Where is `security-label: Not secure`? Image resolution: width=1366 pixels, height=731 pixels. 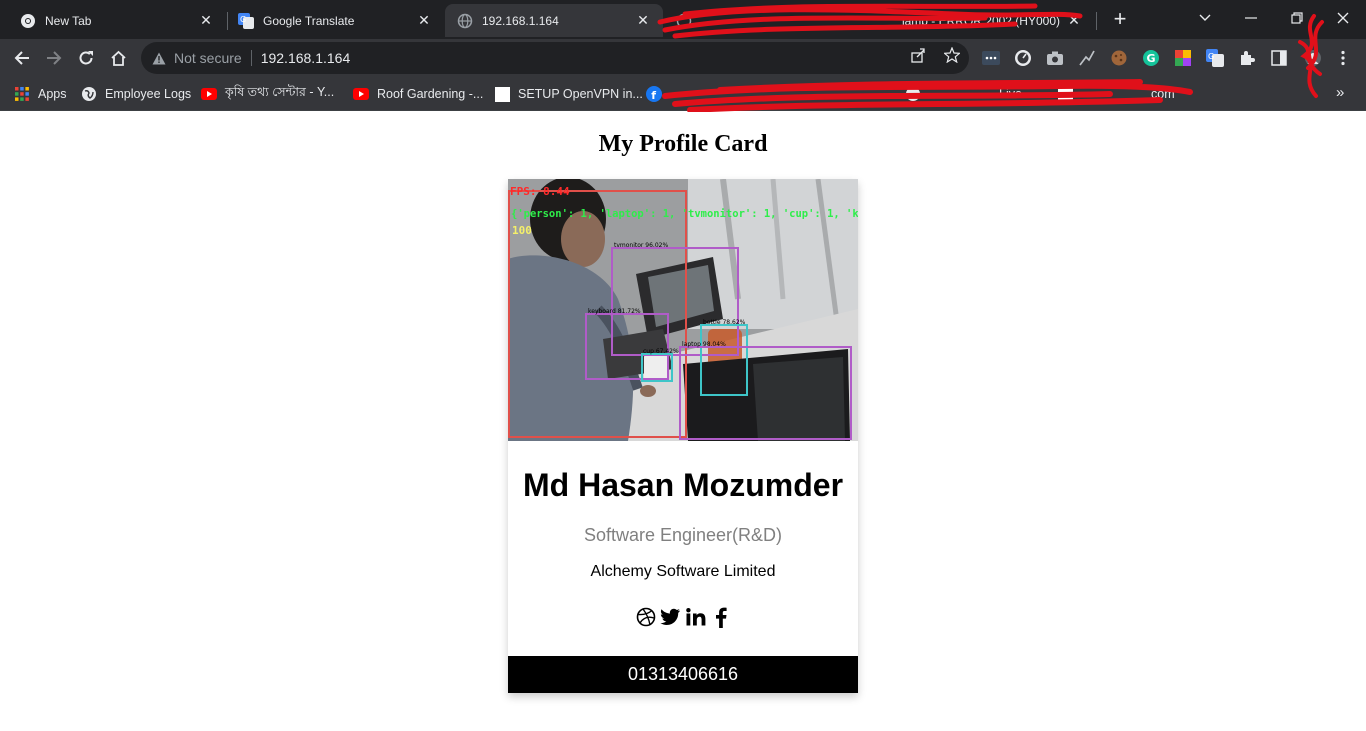 security-label: Not secure is located at coordinates (208, 58).